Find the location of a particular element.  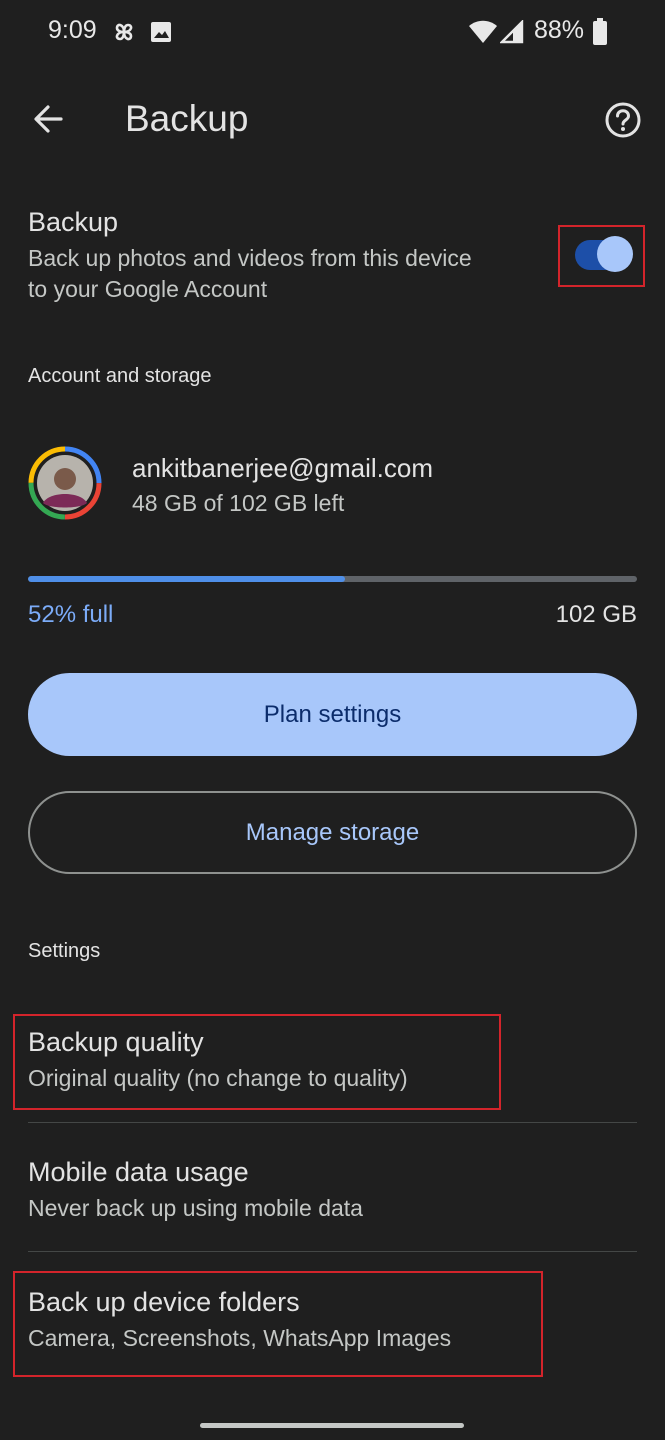

account-email: ankitbanerjee@gmail.com is located at coordinates (282, 468).